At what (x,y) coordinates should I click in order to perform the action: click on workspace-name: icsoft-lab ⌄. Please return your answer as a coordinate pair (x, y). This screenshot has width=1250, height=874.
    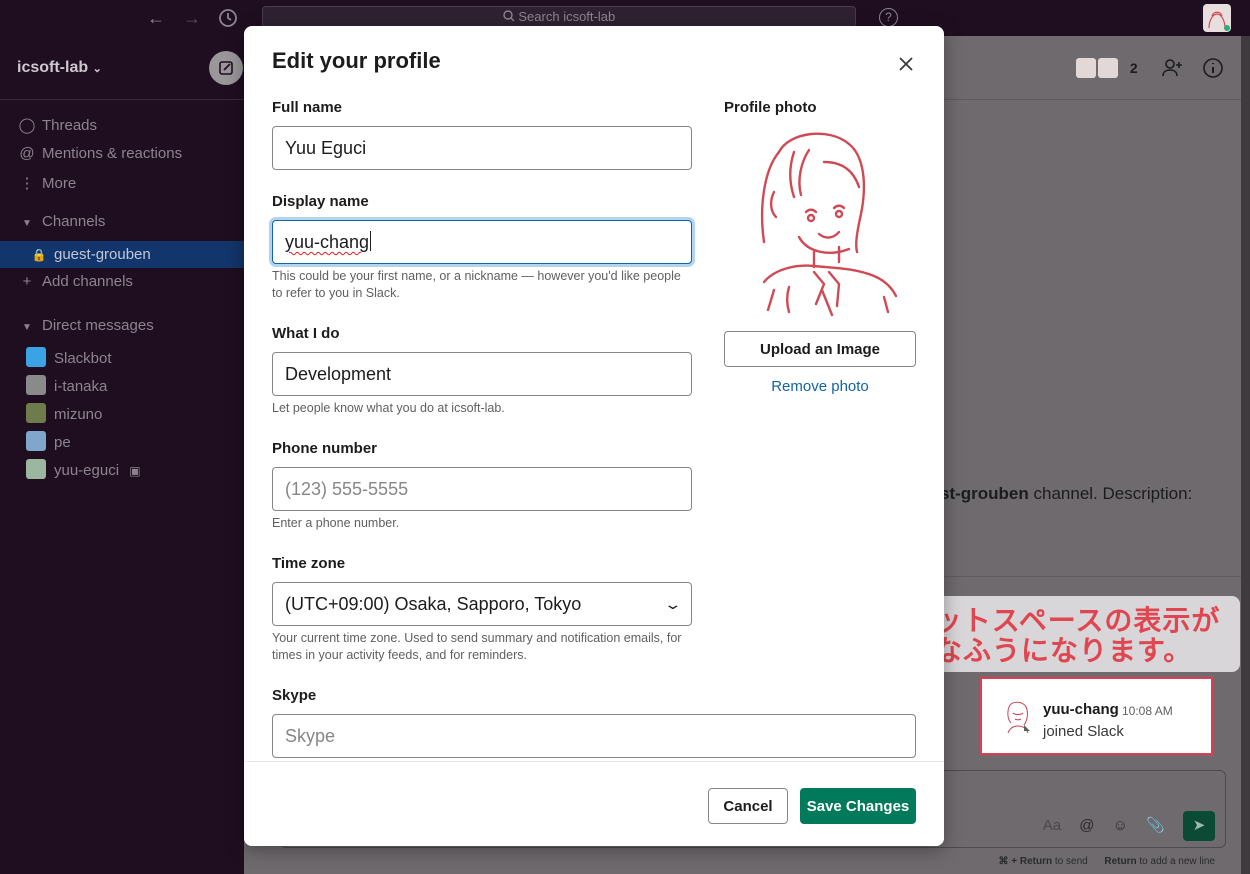
    Looking at the image, I should click on (59, 68).